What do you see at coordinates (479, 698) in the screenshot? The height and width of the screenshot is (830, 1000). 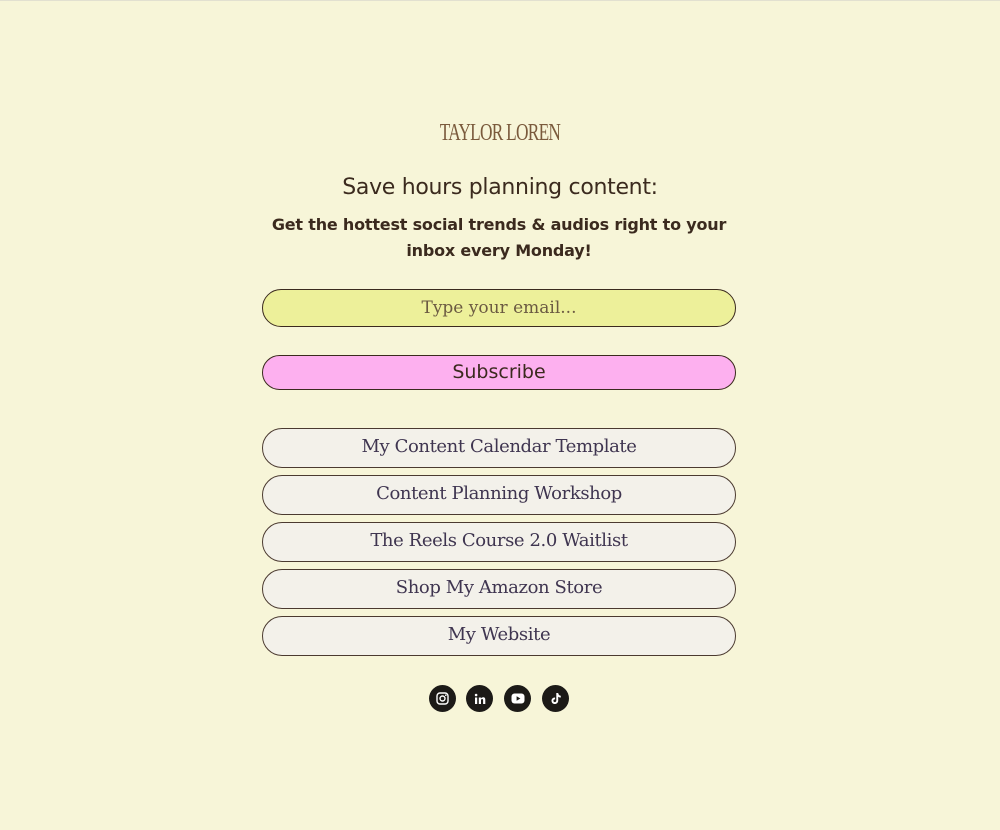 I see `linkedin-icon` at bounding box center [479, 698].